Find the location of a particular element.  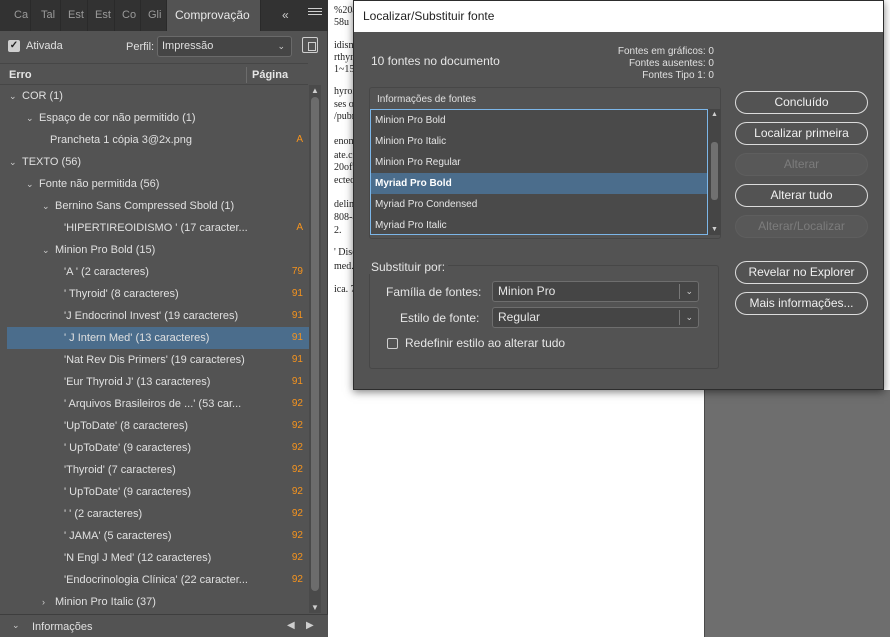

change-find-button: Alterar/Localizar is located at coordinates (801, 226).